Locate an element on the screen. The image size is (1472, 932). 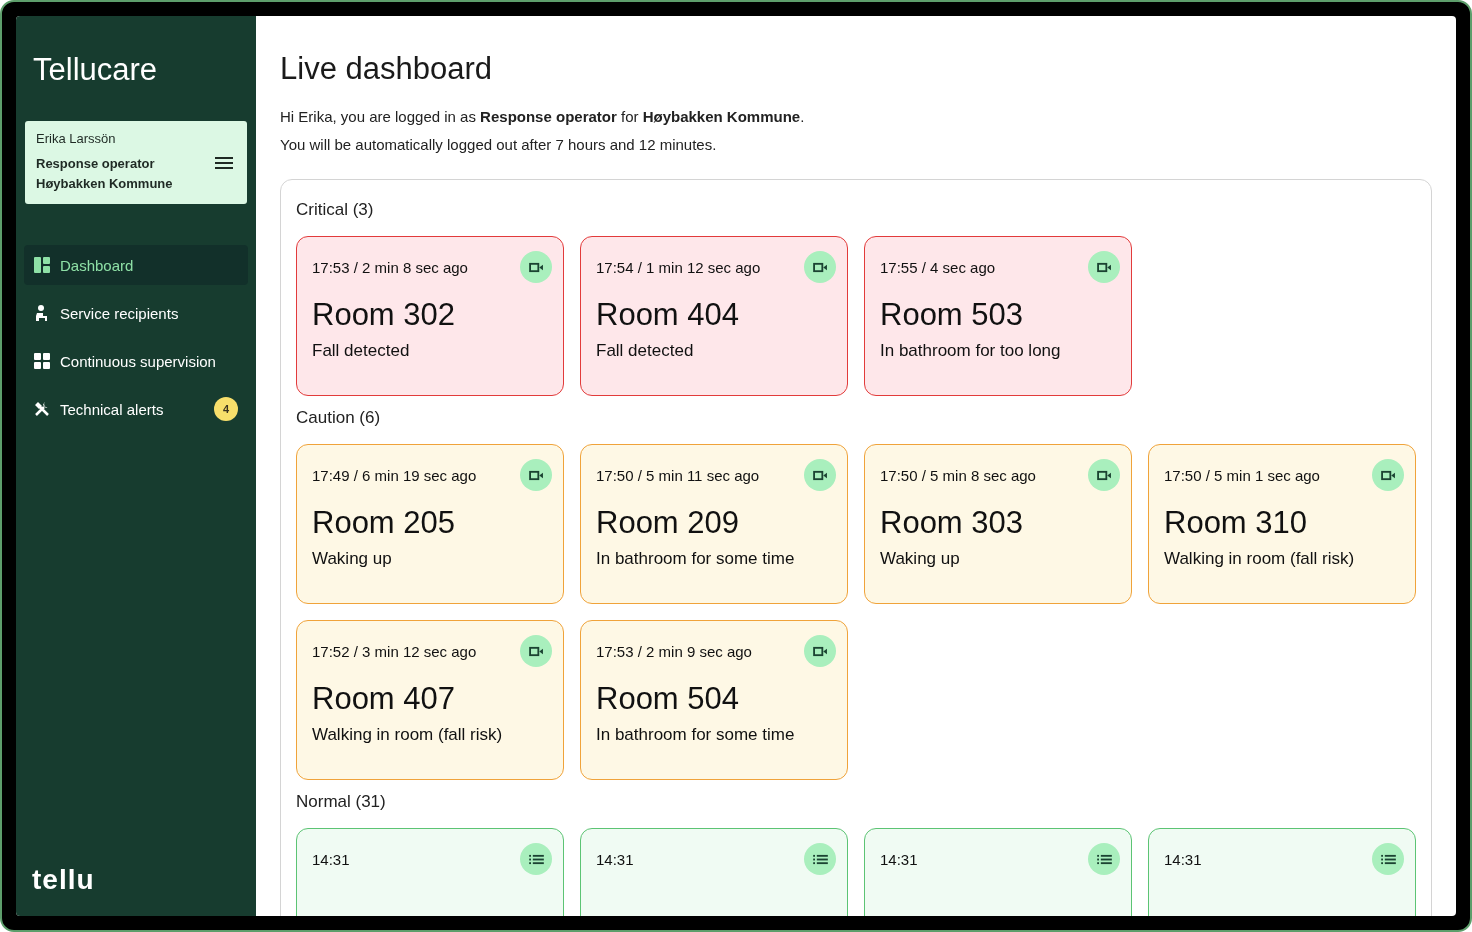
user-organization: Høybakken Kommune is located at coordinates (104, 184).